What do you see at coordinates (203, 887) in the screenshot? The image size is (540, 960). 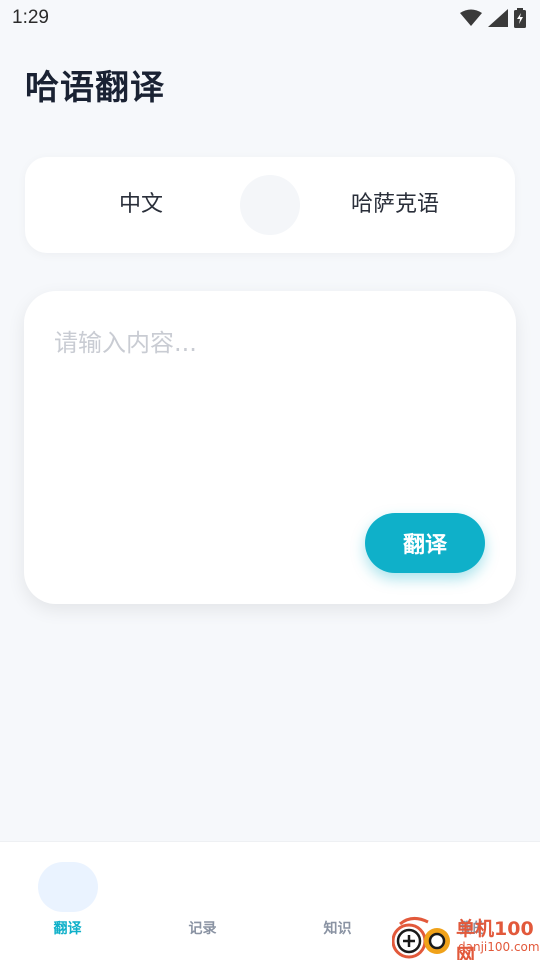 I see `history-nav-icon` at bounding box center [203, 887].